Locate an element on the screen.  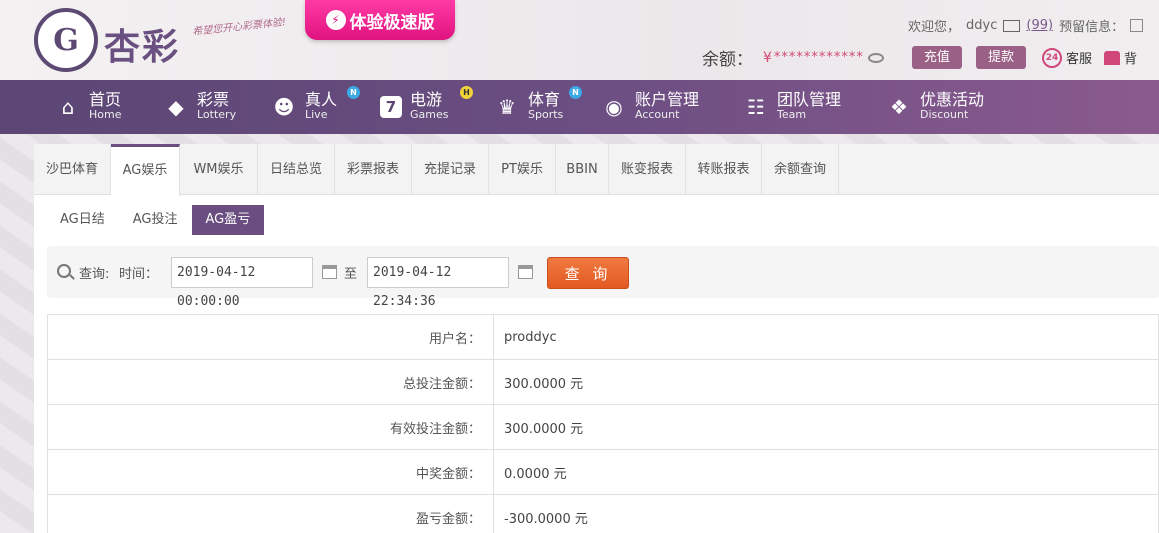
slogan: 希望您开心彩票体验! is located at coordinates (239, 27).